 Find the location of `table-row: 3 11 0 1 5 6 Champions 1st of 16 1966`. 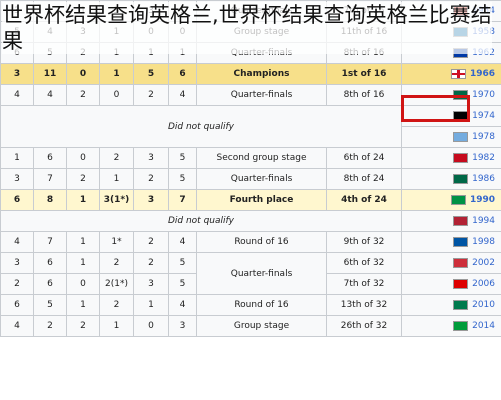

table-row: 3 11 0 1 5 6 Champions 1st of 16 1966 is located at coordinates (250, 74).